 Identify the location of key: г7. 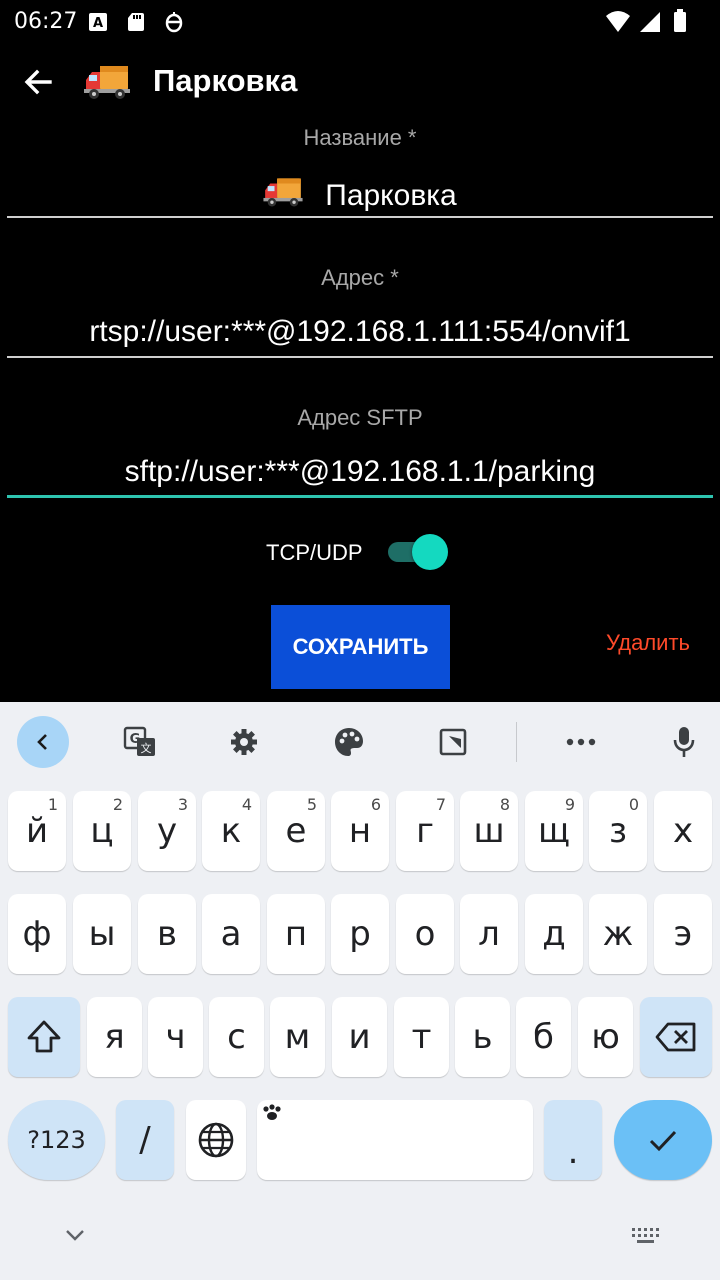
(425, 831).